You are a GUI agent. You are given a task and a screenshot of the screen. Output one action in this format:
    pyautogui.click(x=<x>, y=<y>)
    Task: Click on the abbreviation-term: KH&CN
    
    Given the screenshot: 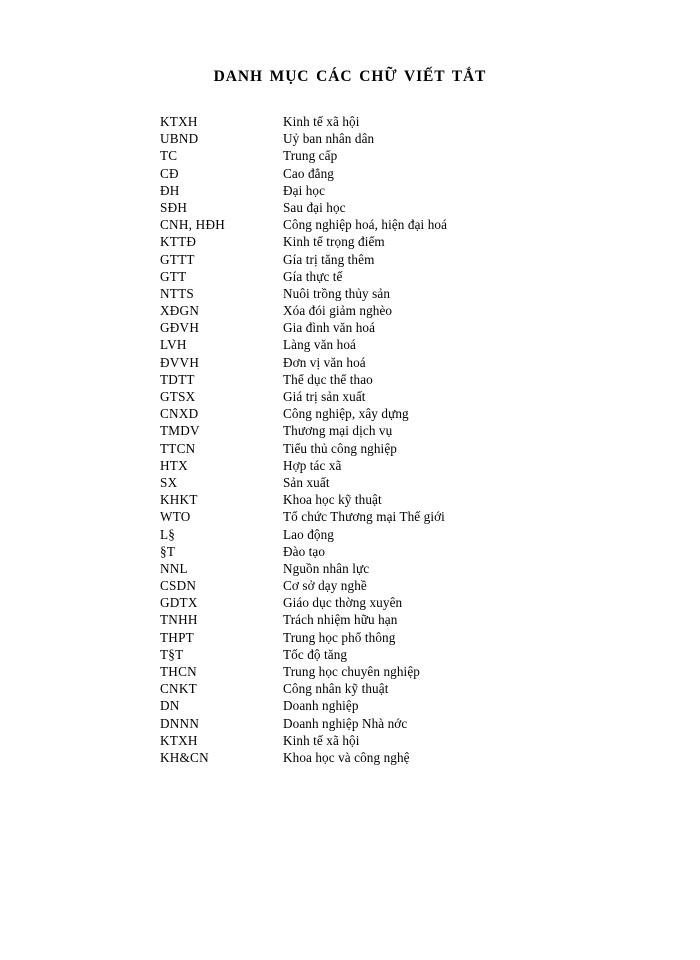 What is the action you would take?
    pyautogui.click(x=184, y=757)
    